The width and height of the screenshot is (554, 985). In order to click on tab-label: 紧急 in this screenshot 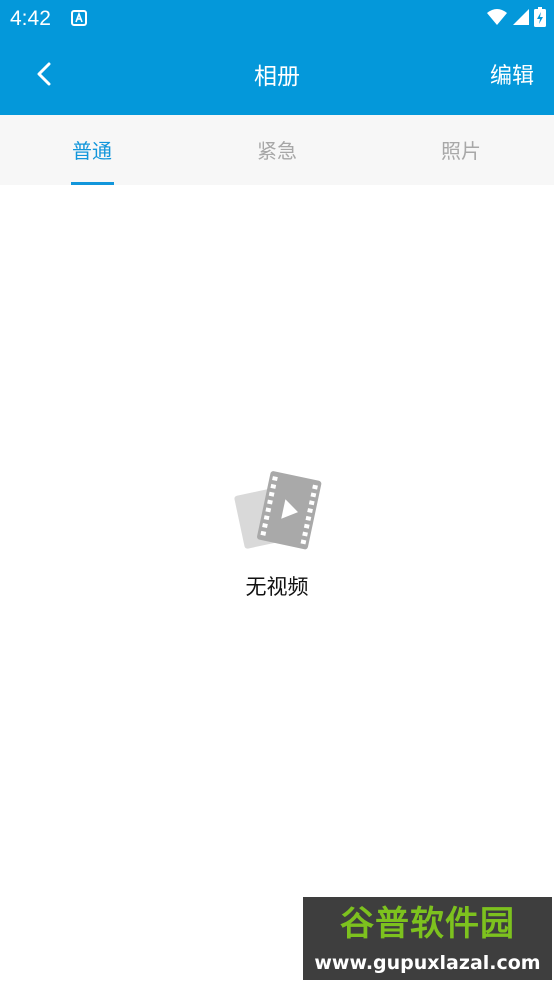, I will do `click(277, 151)`.